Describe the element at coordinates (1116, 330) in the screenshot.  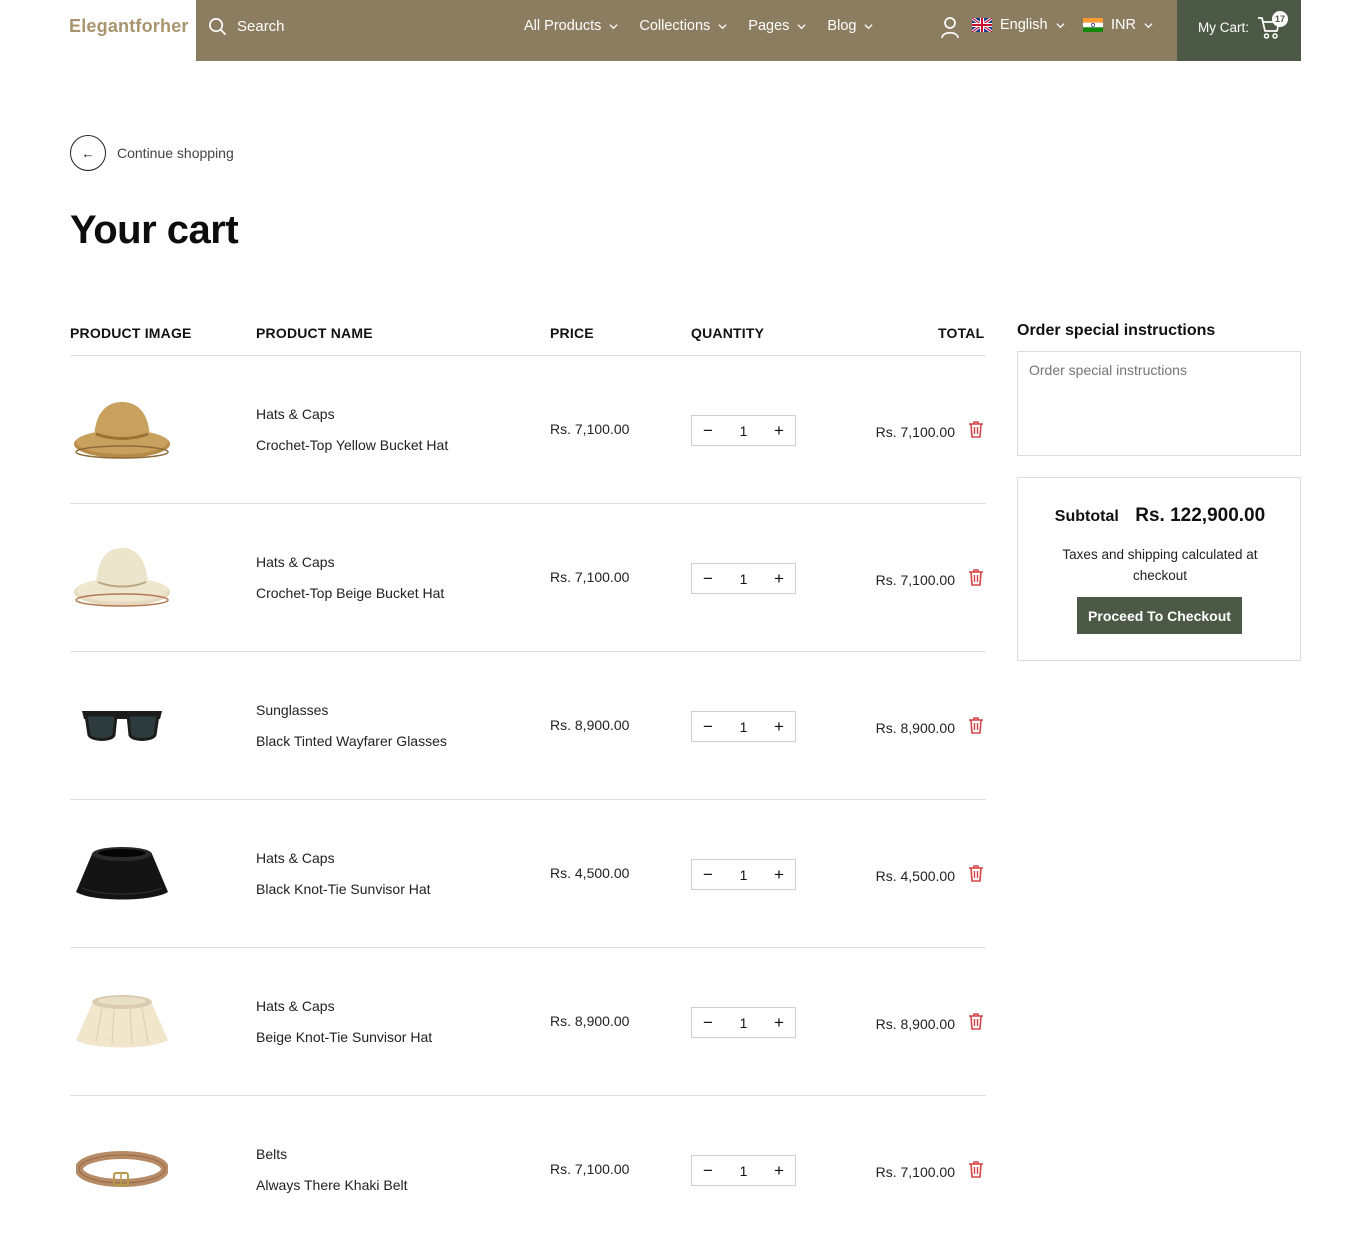
I see `instructions-heading: Order special instructions` at that location.